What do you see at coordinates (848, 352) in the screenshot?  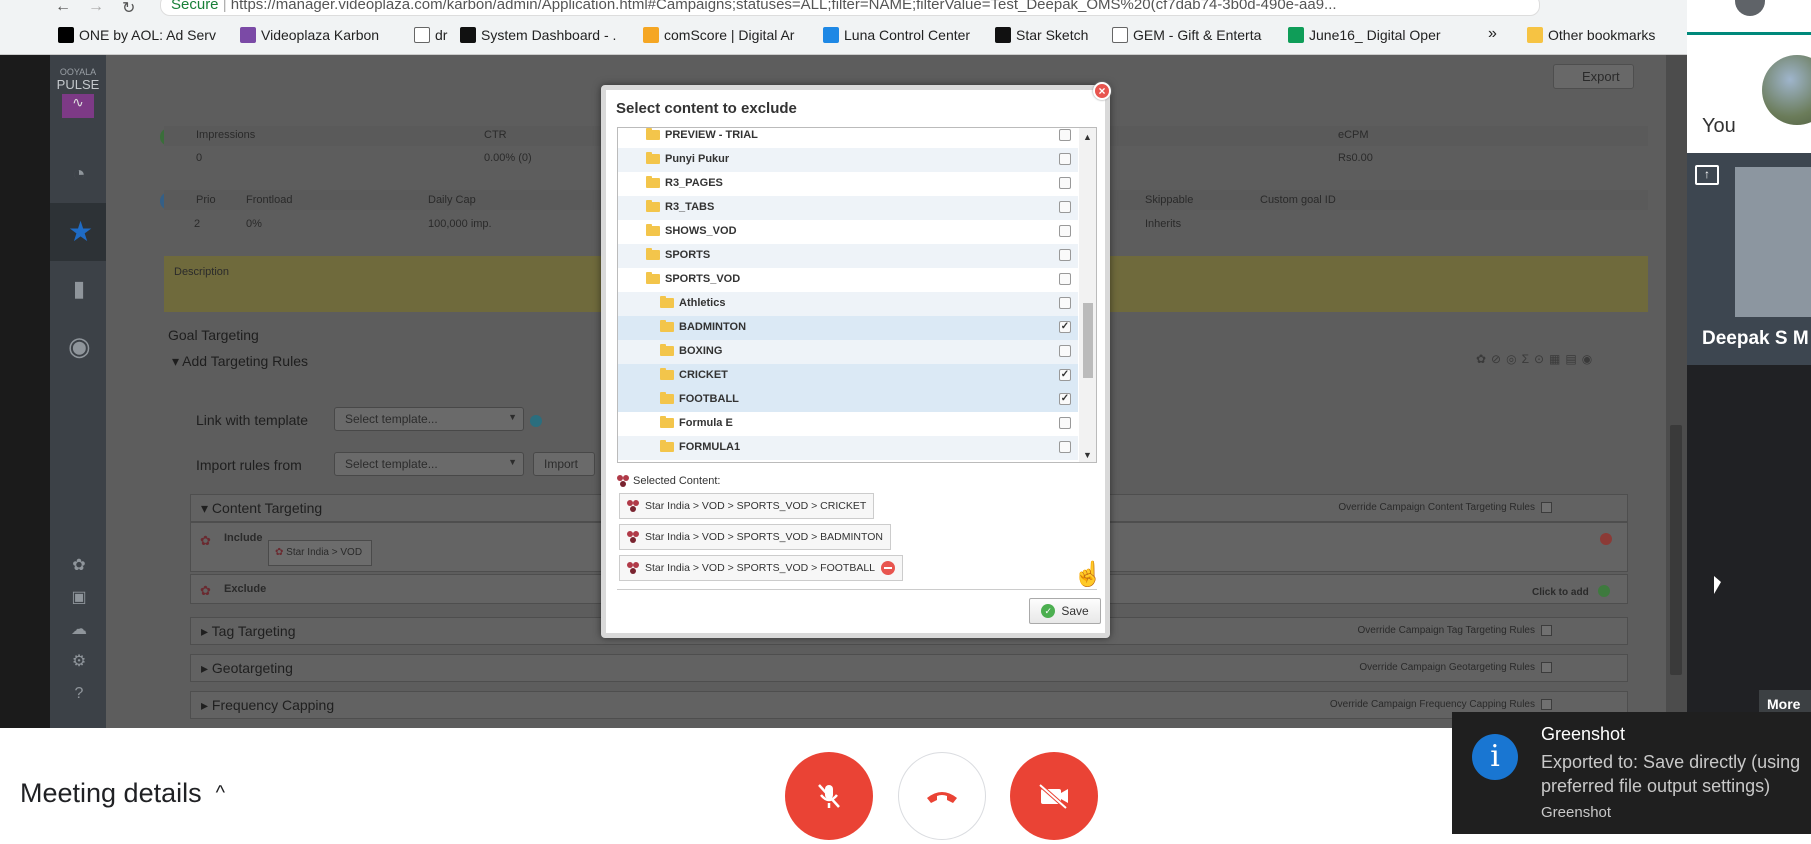 I see `tree-item: BOXING` at bounding box center [848, 352].